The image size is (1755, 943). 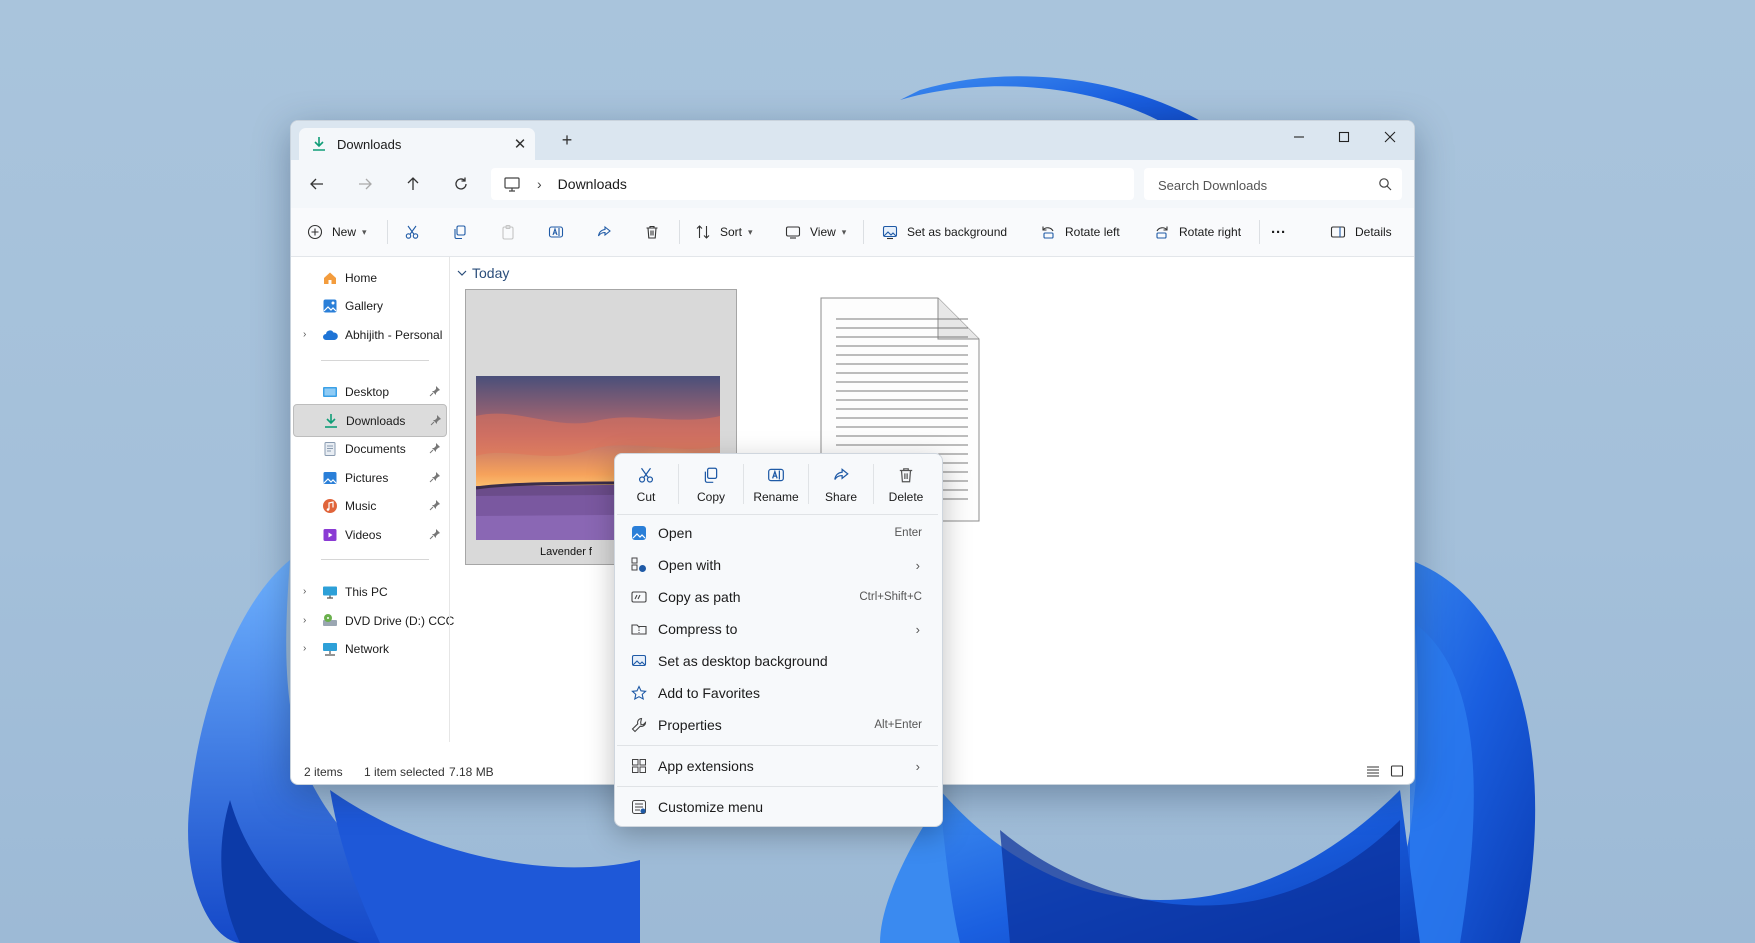 What do you see at coordinates (776, 497) in the screenshot?
I see `context-rename-label: Rename` at bounding box center [776, 497].